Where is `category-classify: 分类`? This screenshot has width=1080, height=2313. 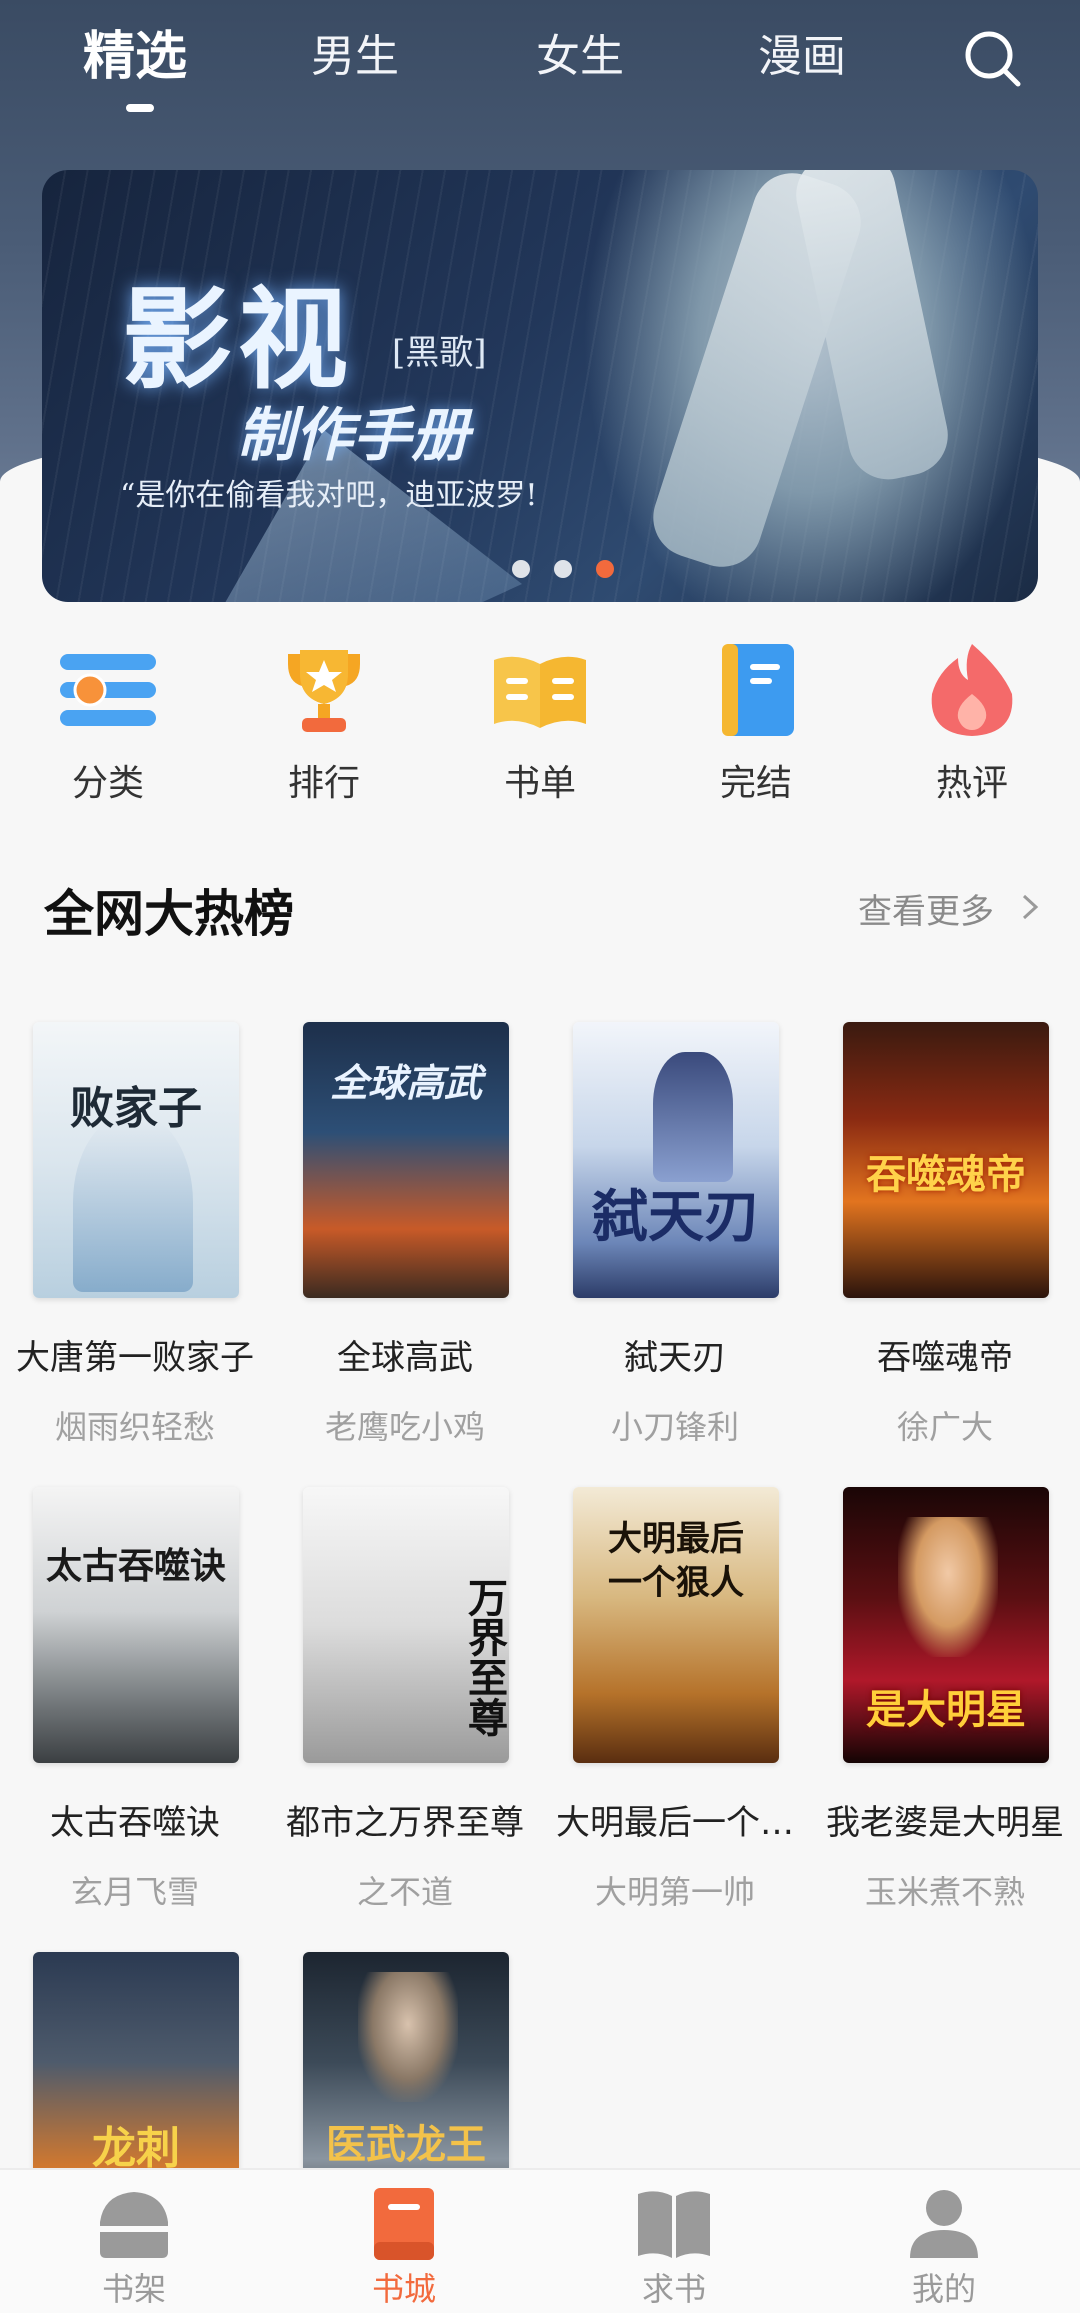 category-classify: 分类 is located at coordinates (108, 720).